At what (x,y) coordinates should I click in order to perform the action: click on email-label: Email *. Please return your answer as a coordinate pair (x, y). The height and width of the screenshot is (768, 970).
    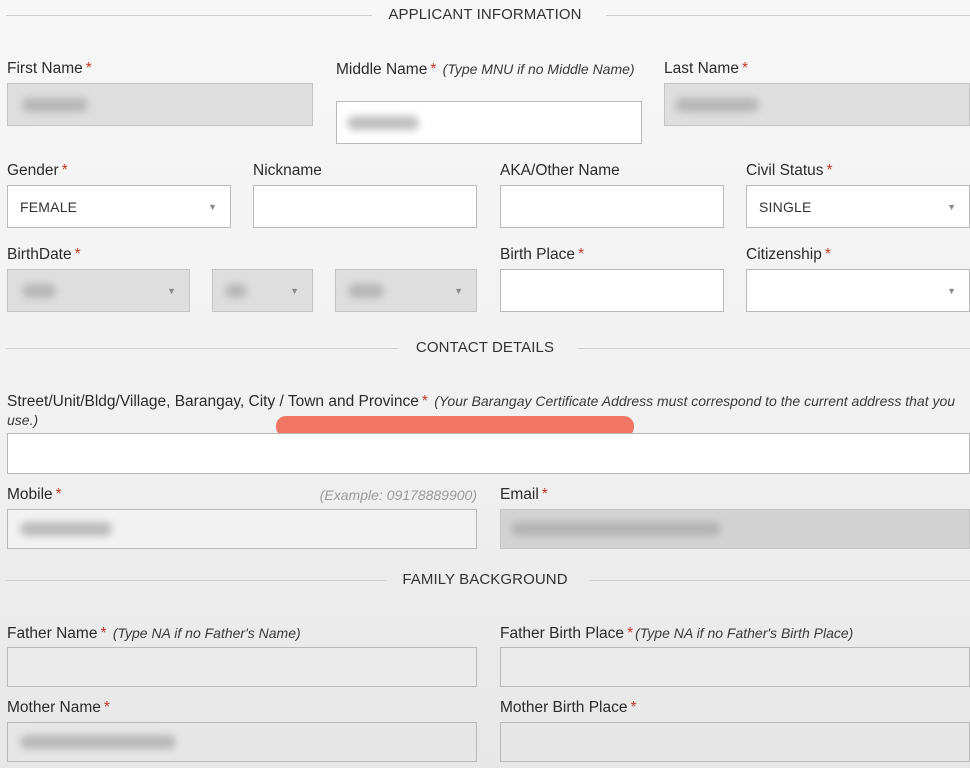
    Looking at the image, I should click on (524, 495).